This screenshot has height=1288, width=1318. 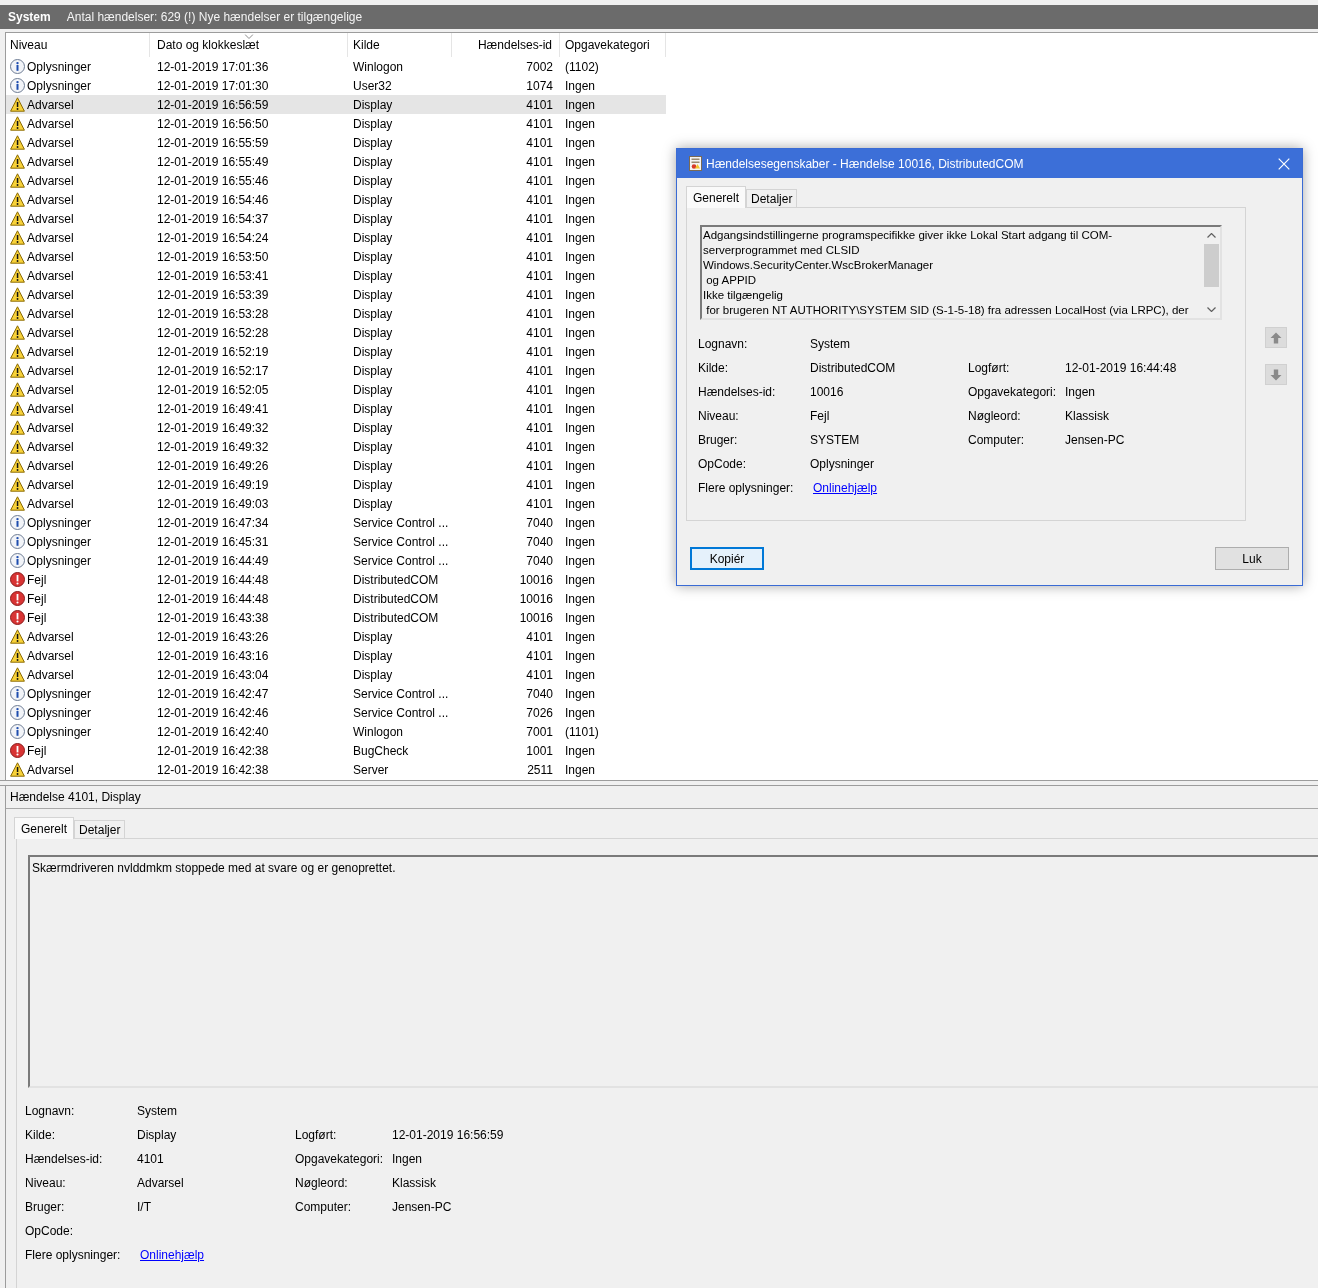 I want to click on table-cell-text: DistributedCOM, so click(x=396, y=580).